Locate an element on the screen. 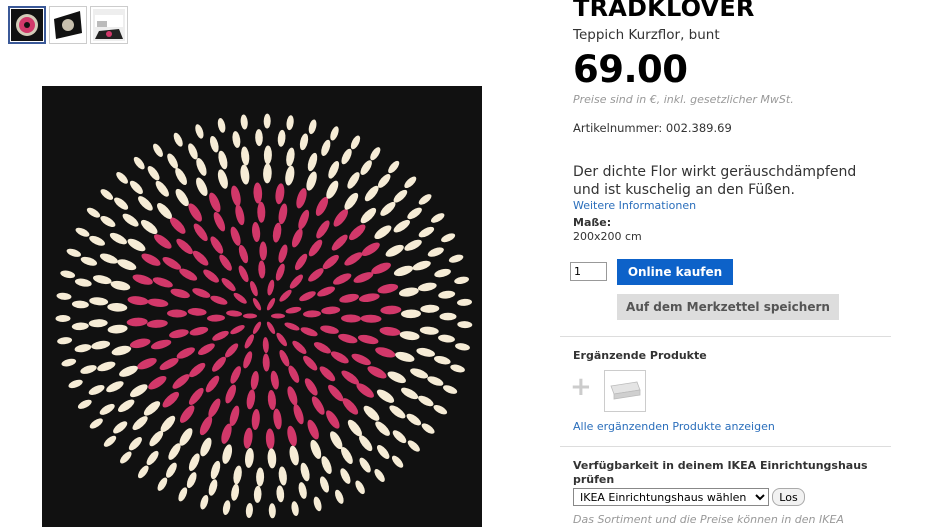  rug-angle-thumbnail-image is located at coordinates (68, 25).